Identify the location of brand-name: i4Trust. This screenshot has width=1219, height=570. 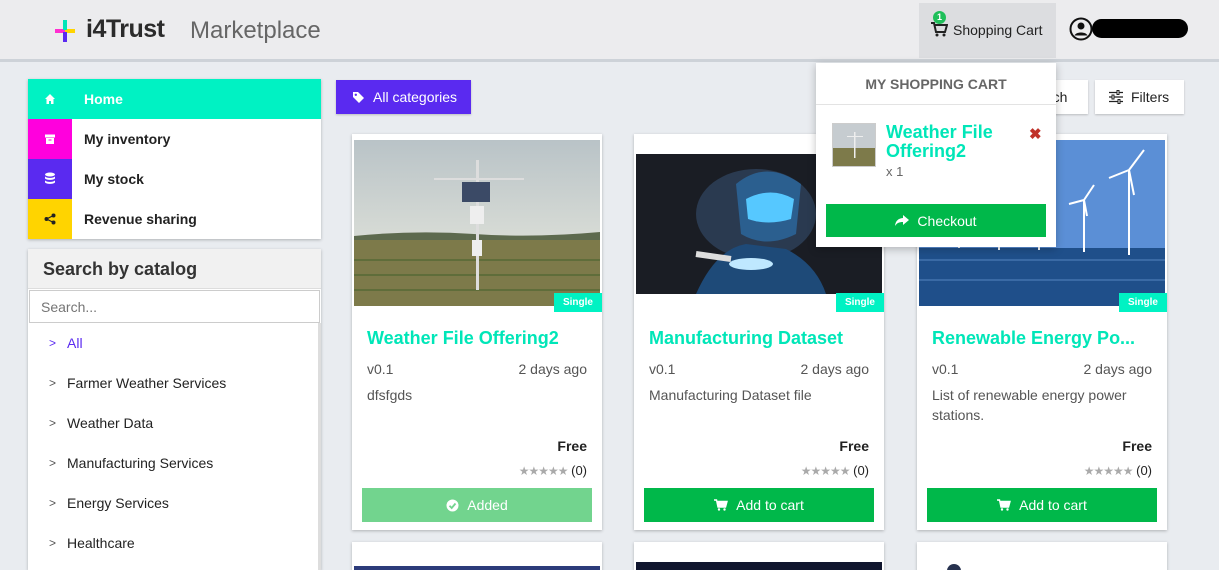
(125, 29).